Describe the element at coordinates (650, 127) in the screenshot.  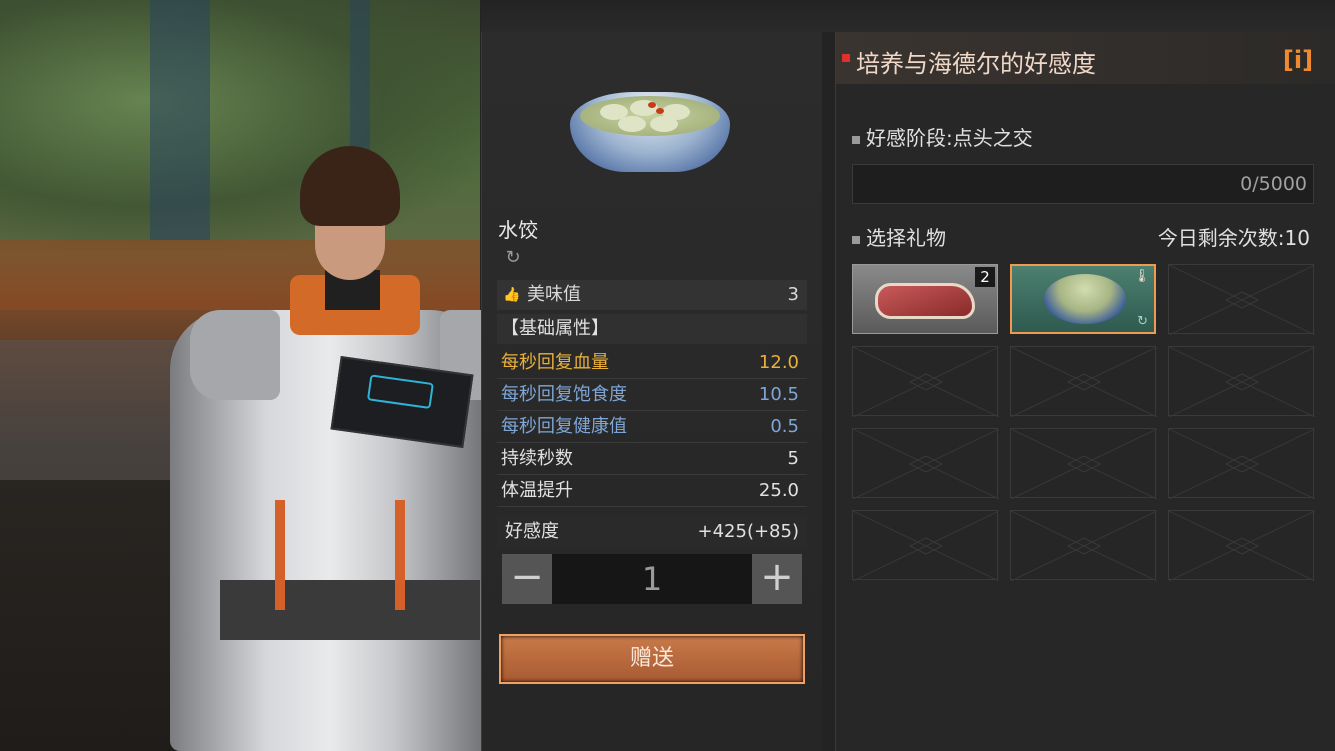
I see `dumpling-bowl-image` at that location.